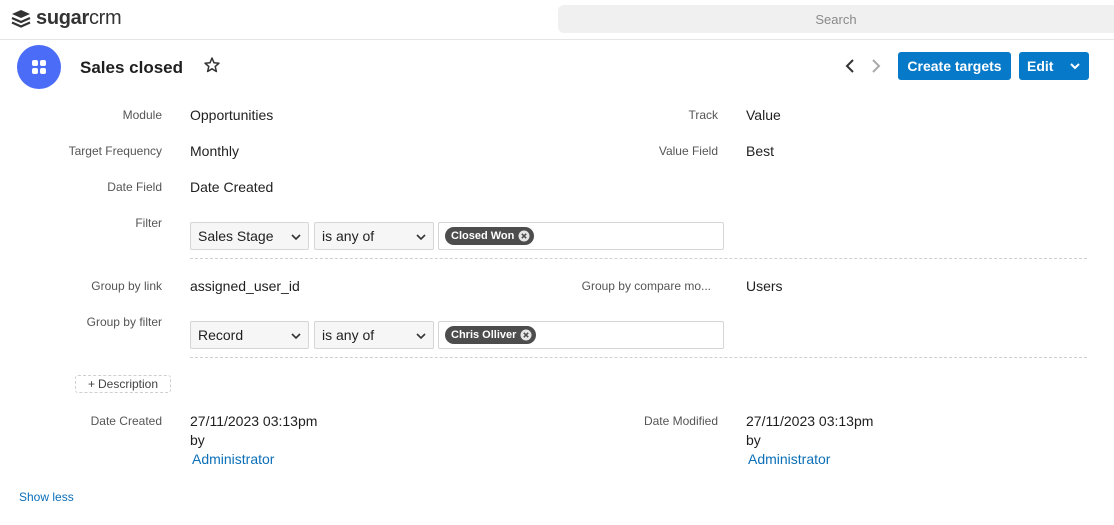 The image size is (1114, 525). Describe the element at coordinates (483, 236) in the screenshot. I see `filter-value-pill-label: Closed Won` at that location.